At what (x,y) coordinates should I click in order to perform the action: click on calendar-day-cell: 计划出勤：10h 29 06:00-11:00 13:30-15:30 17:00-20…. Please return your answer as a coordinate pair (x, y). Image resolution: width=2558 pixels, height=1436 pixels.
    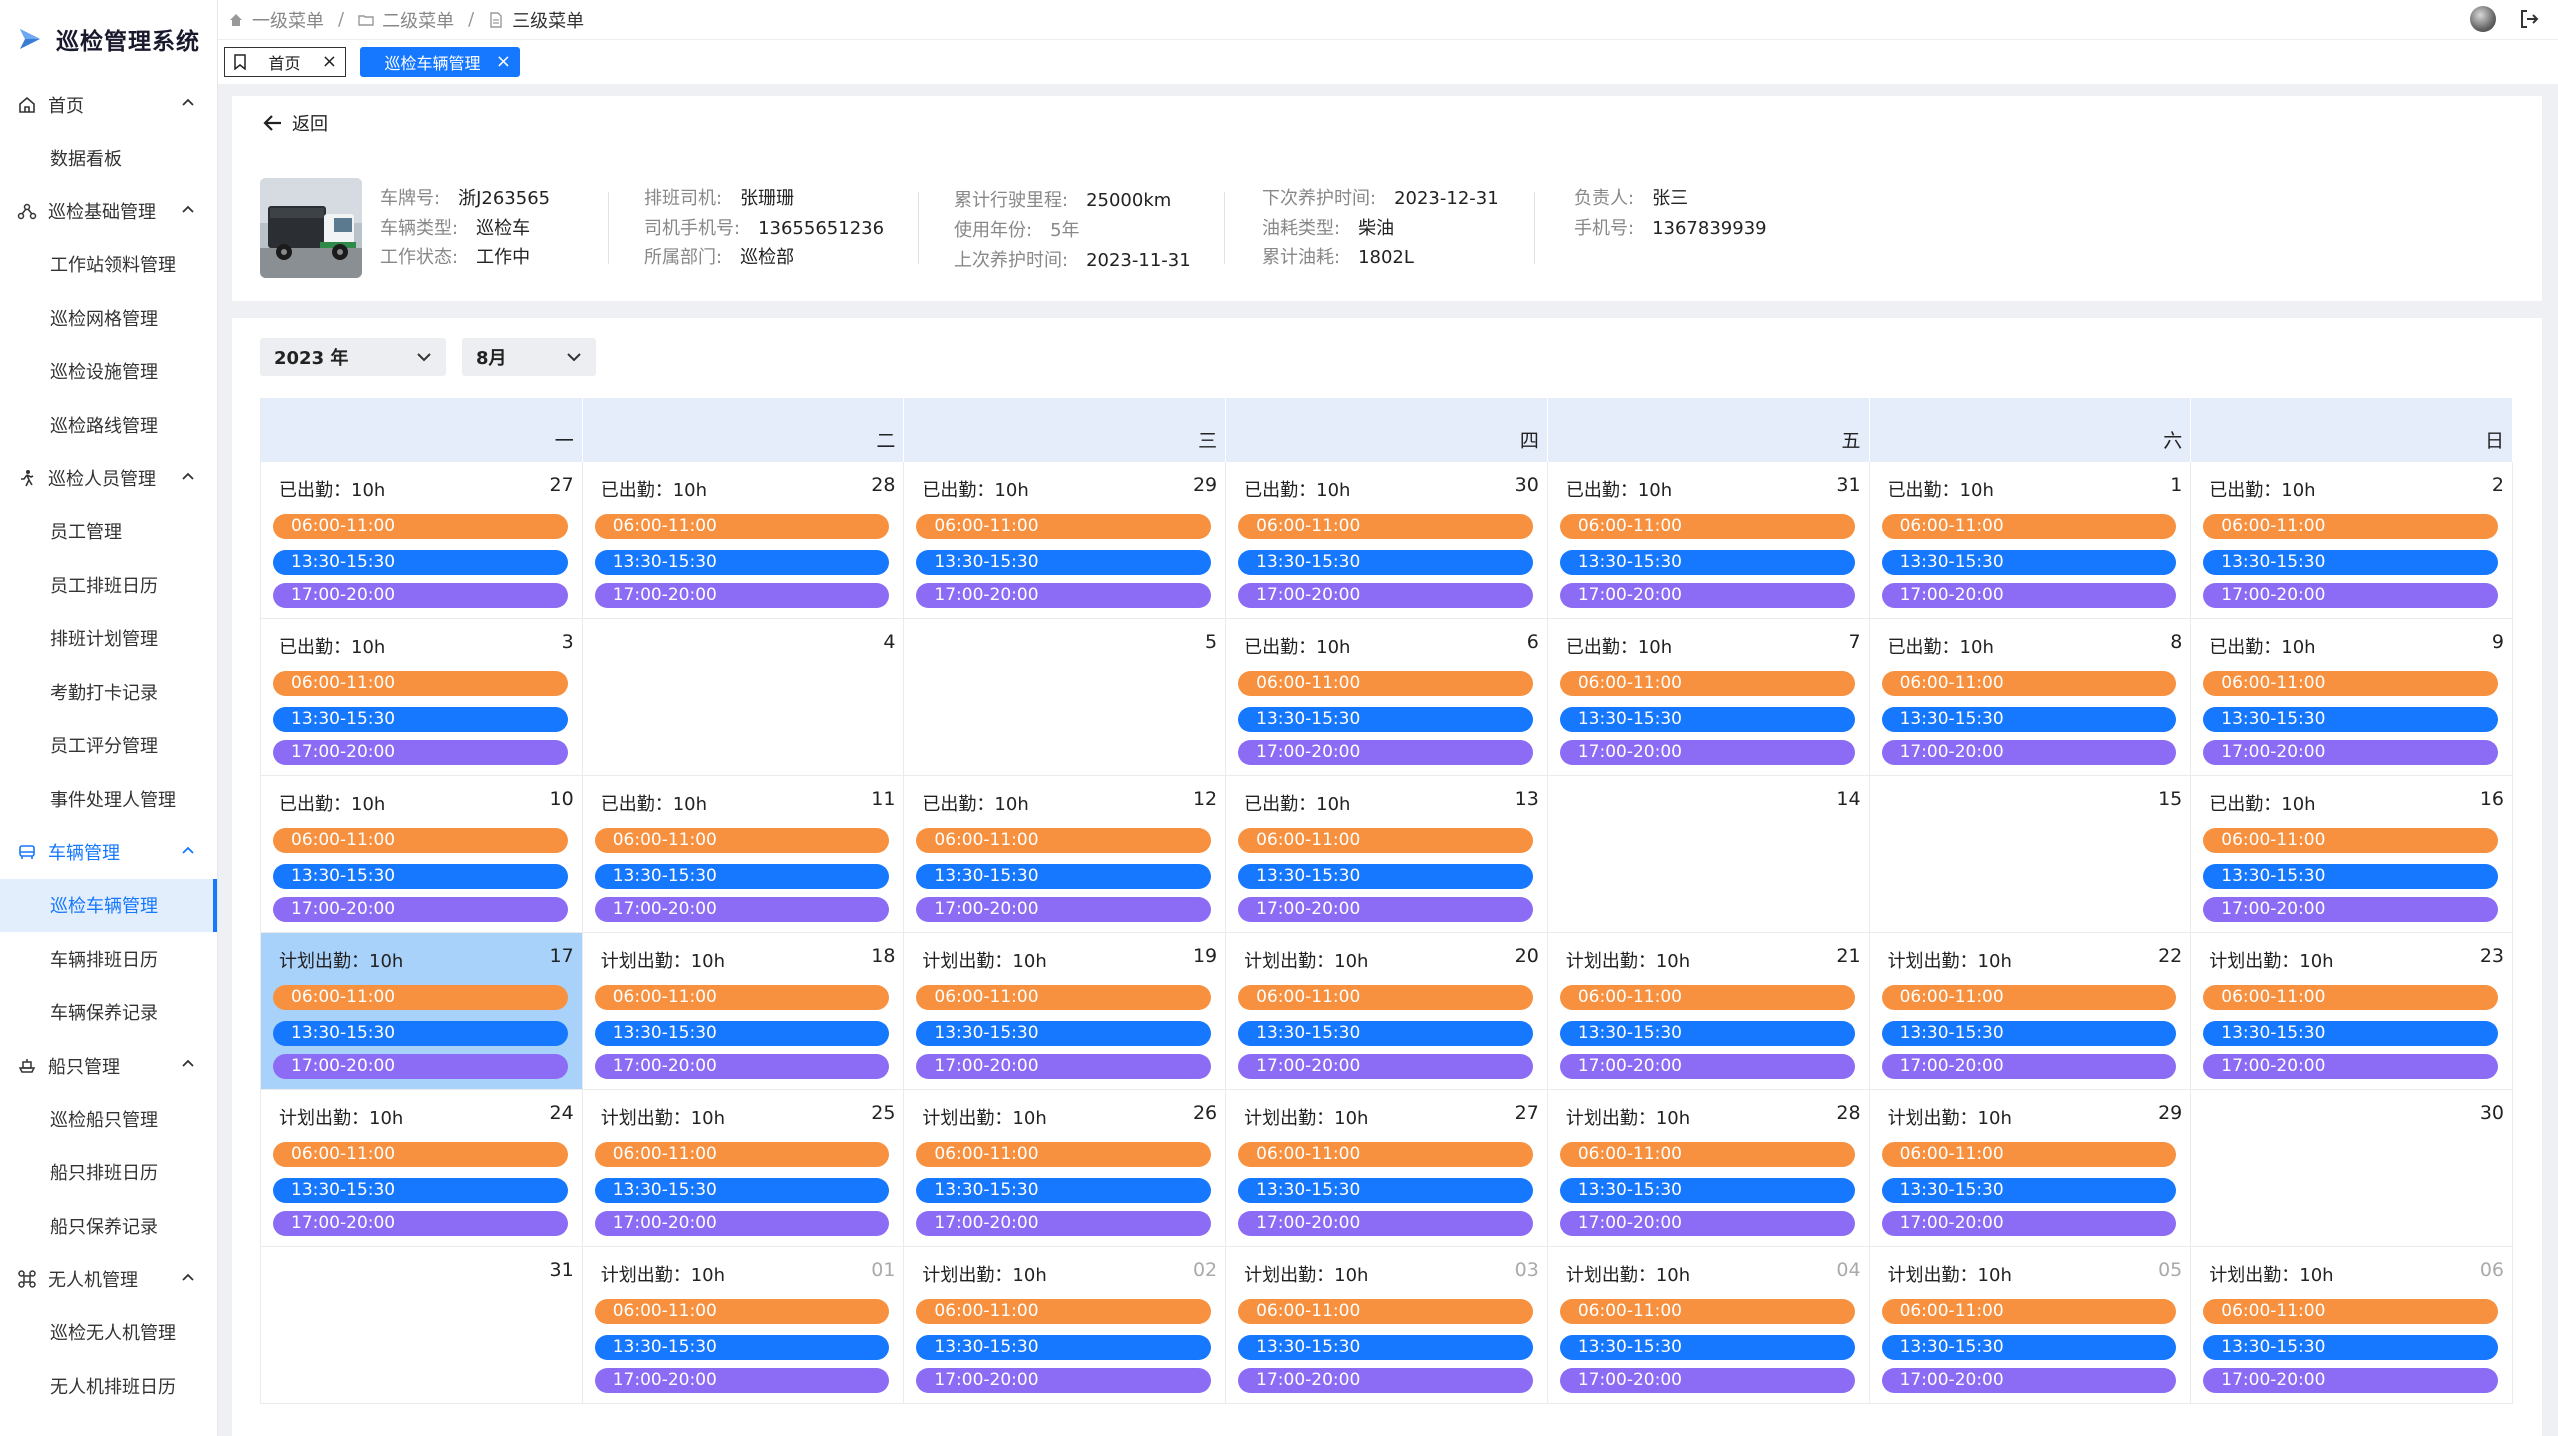
    Looking at the image, I should click on (2030, 1168).